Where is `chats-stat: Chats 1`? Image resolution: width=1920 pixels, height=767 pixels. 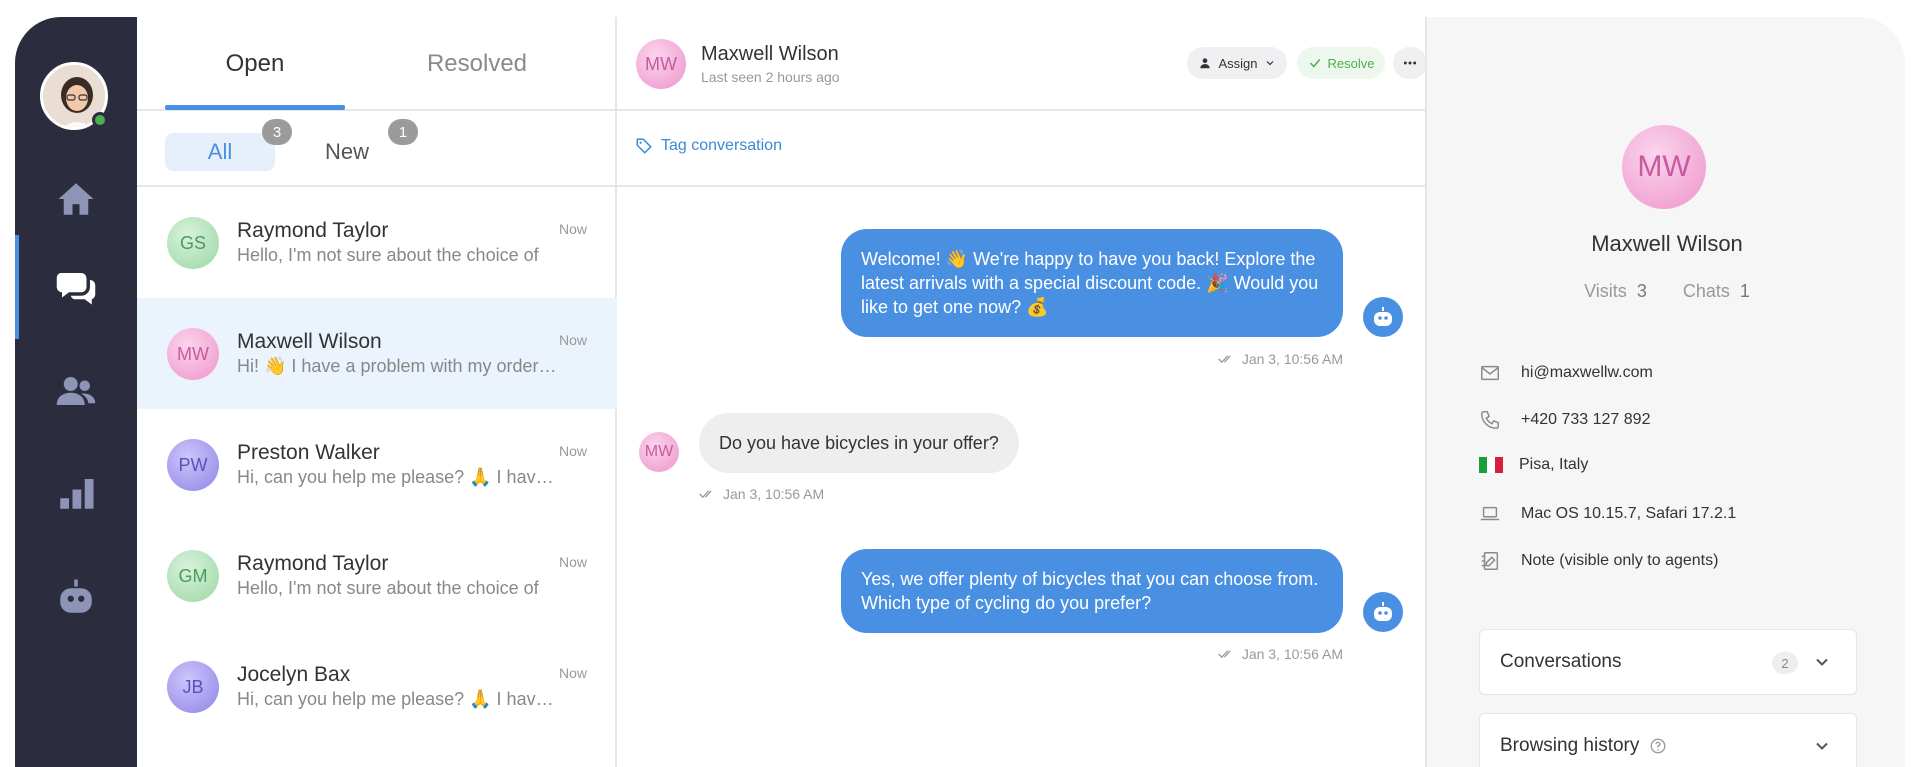 chats-stat: Chats 1 is located at coordinates (1716, 291).